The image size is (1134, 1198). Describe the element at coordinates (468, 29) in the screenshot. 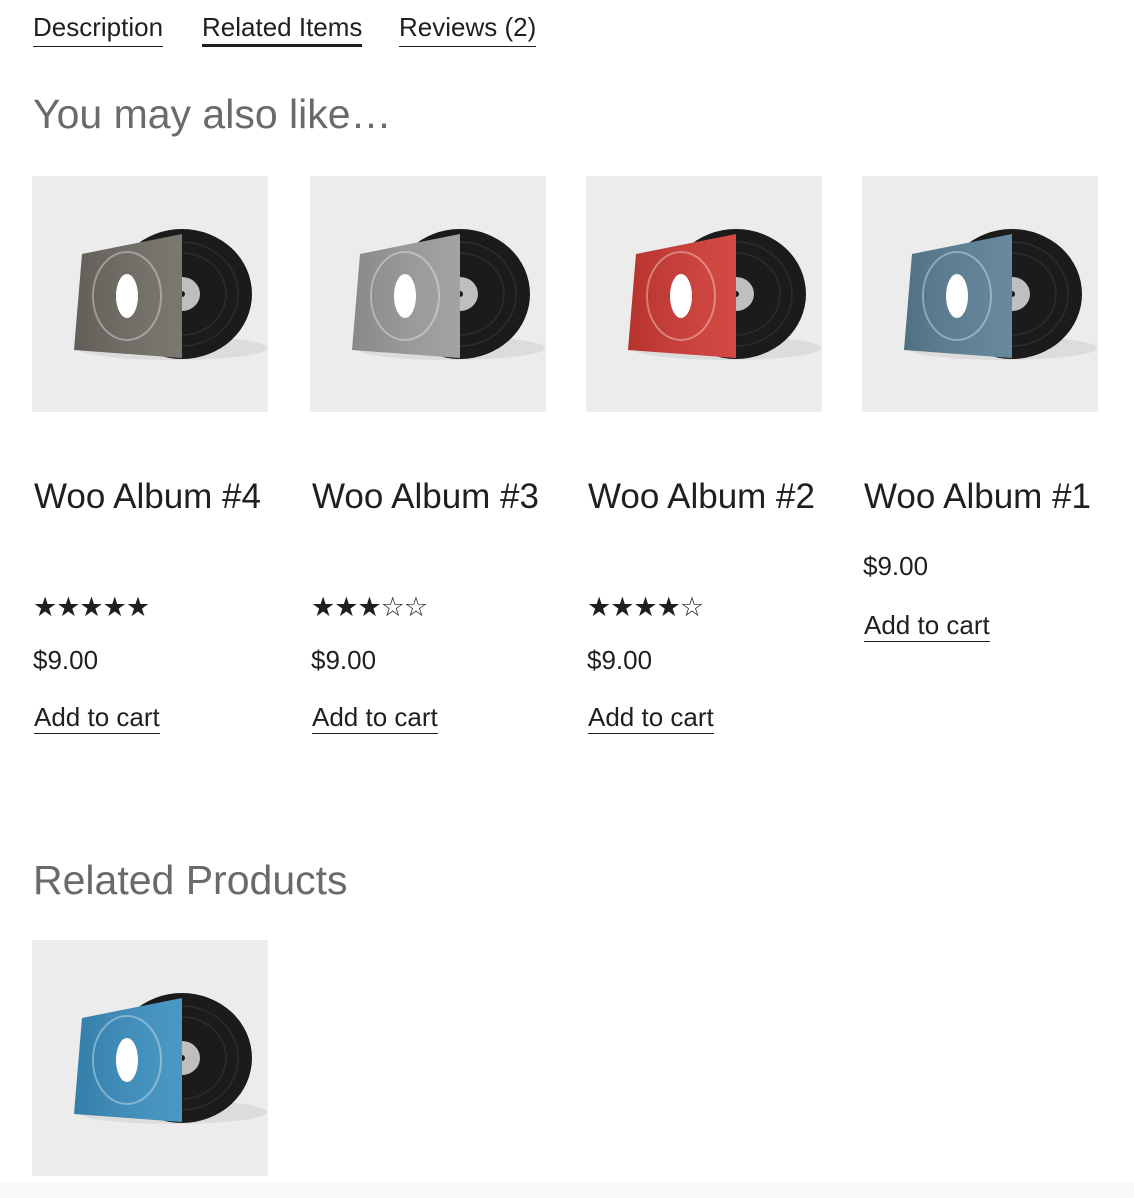

I see `tab-reviews: Reviews (2)` at that location.